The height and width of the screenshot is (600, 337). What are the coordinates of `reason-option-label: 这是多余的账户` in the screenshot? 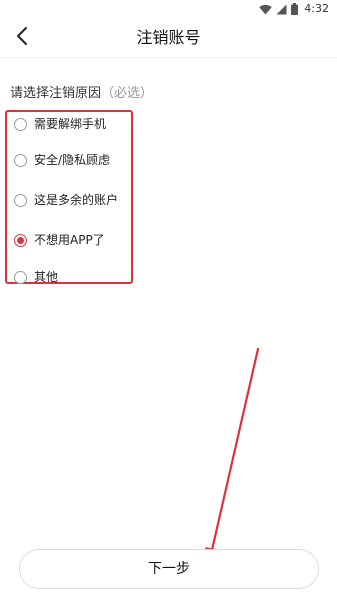 It's located at (76, 200).